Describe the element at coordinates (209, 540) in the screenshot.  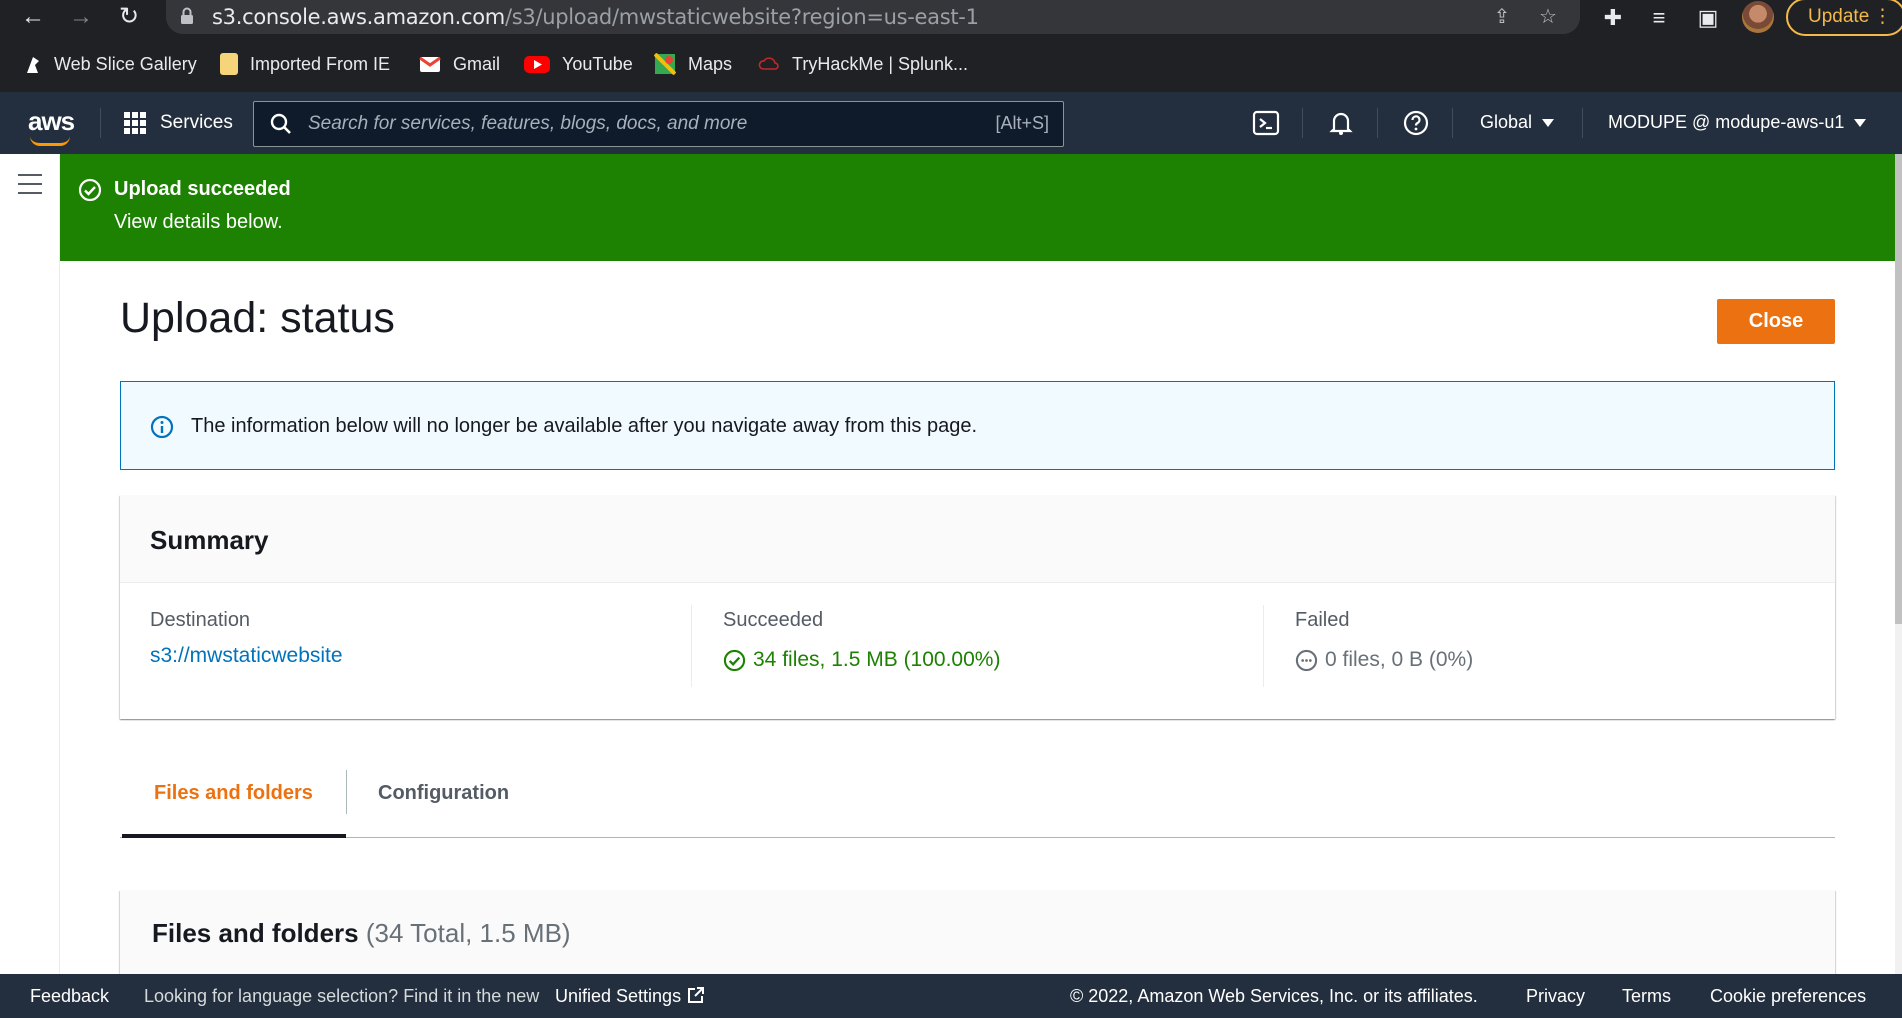
I see `summary-title: Summary` at that location.